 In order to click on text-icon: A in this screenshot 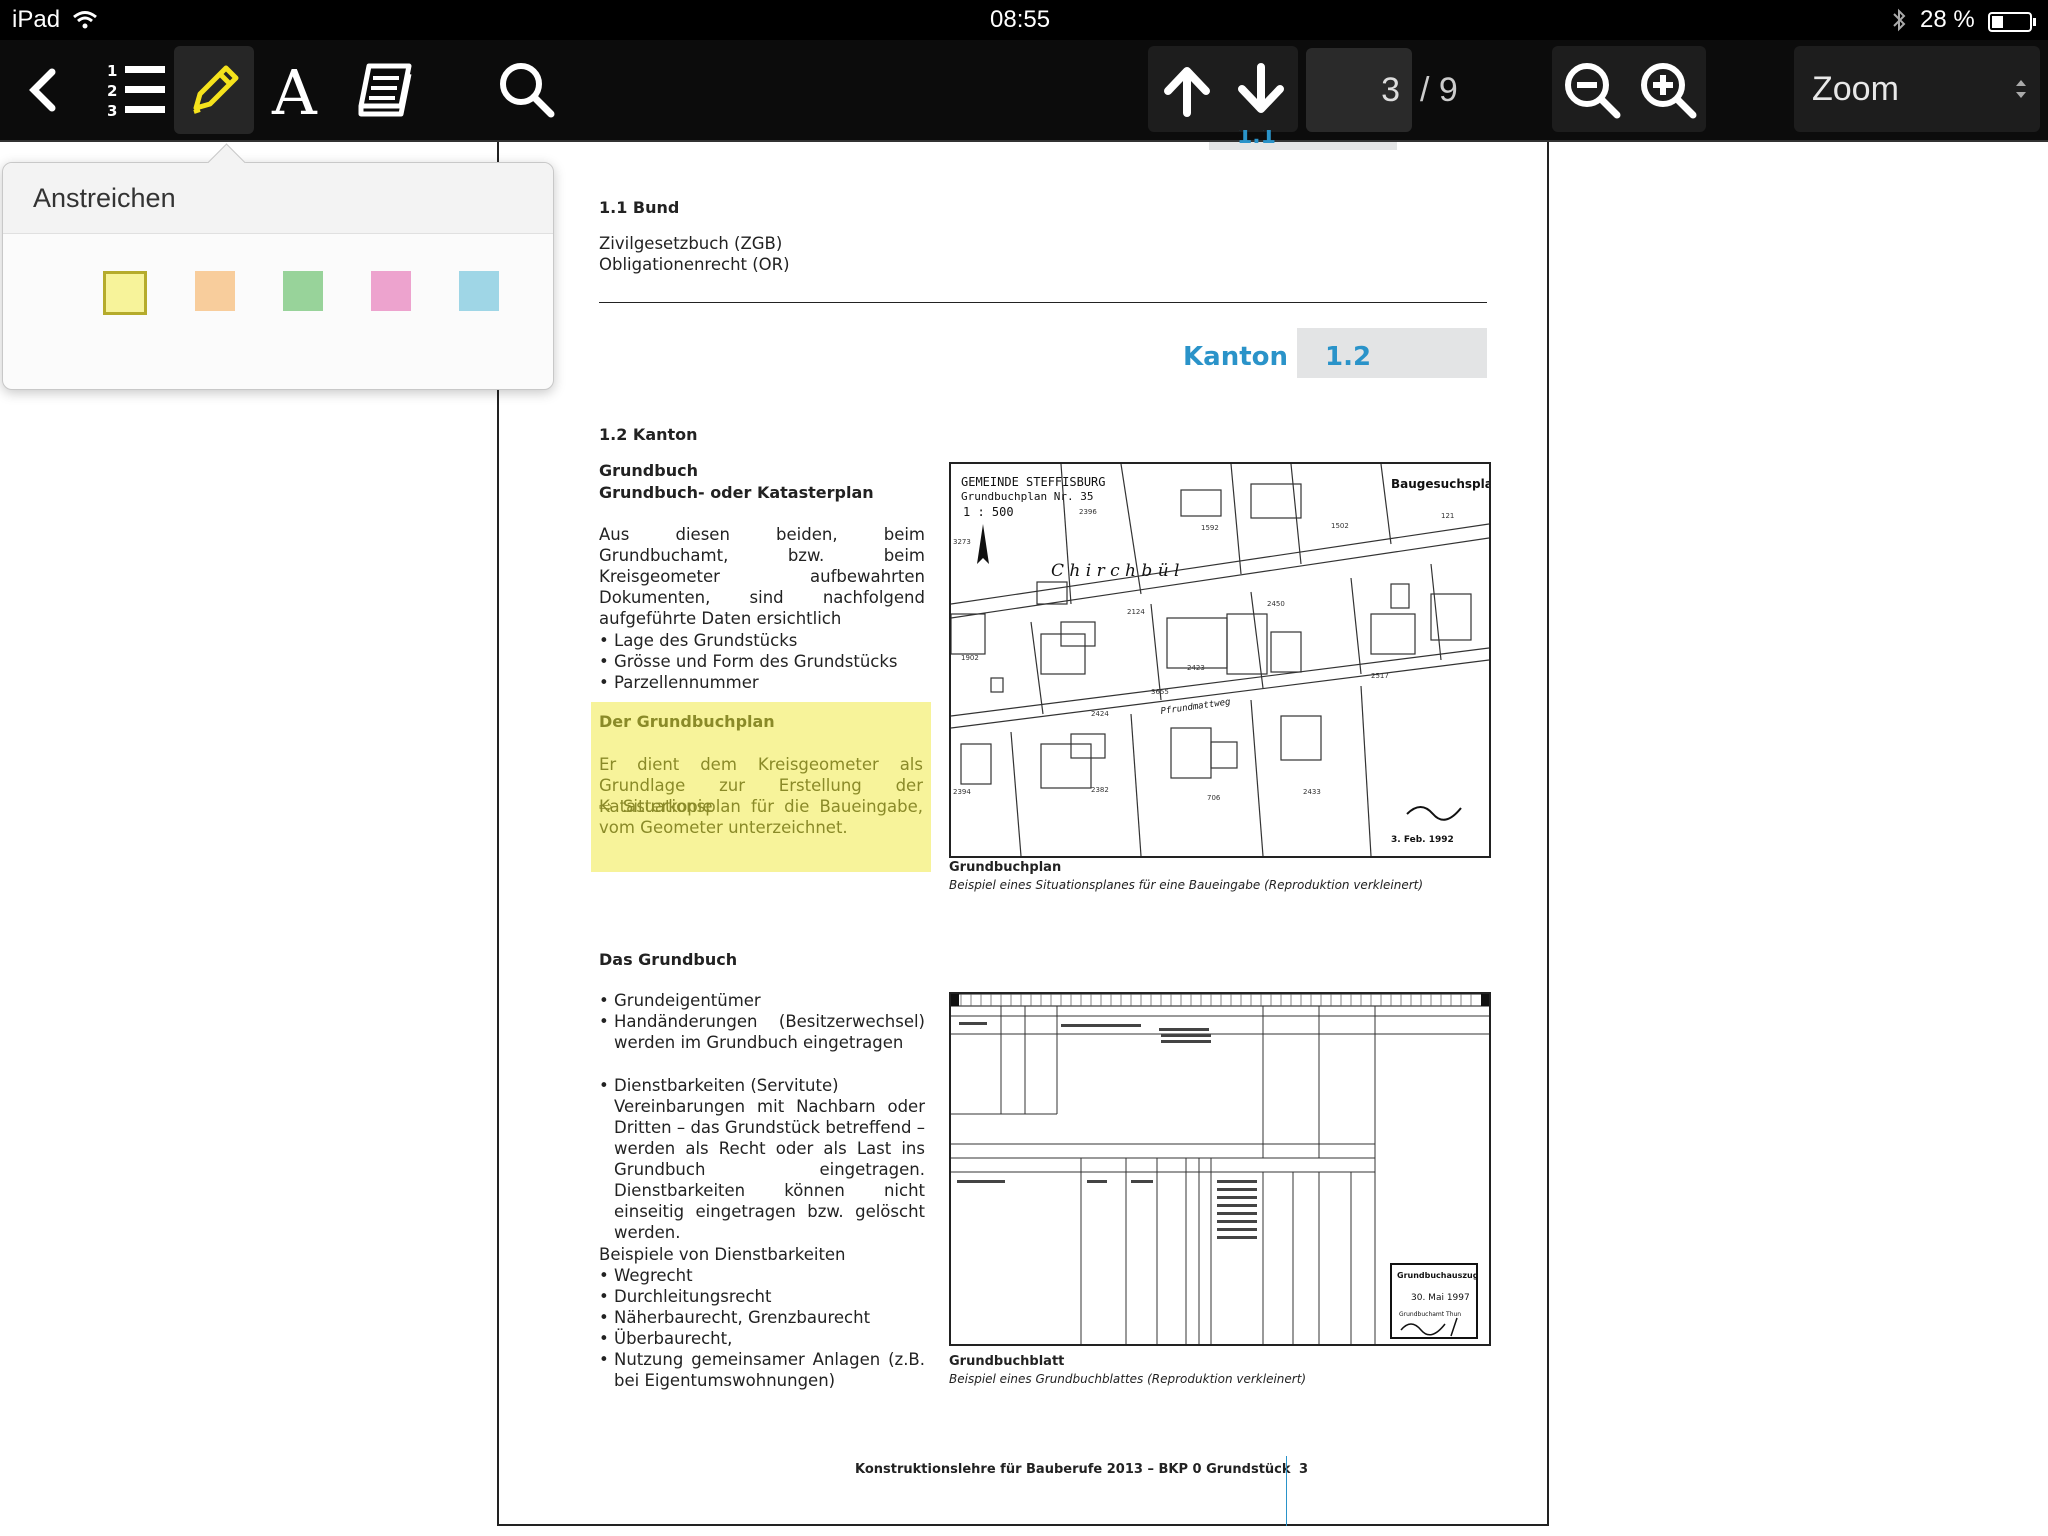, I will do `click(294, 90)`.